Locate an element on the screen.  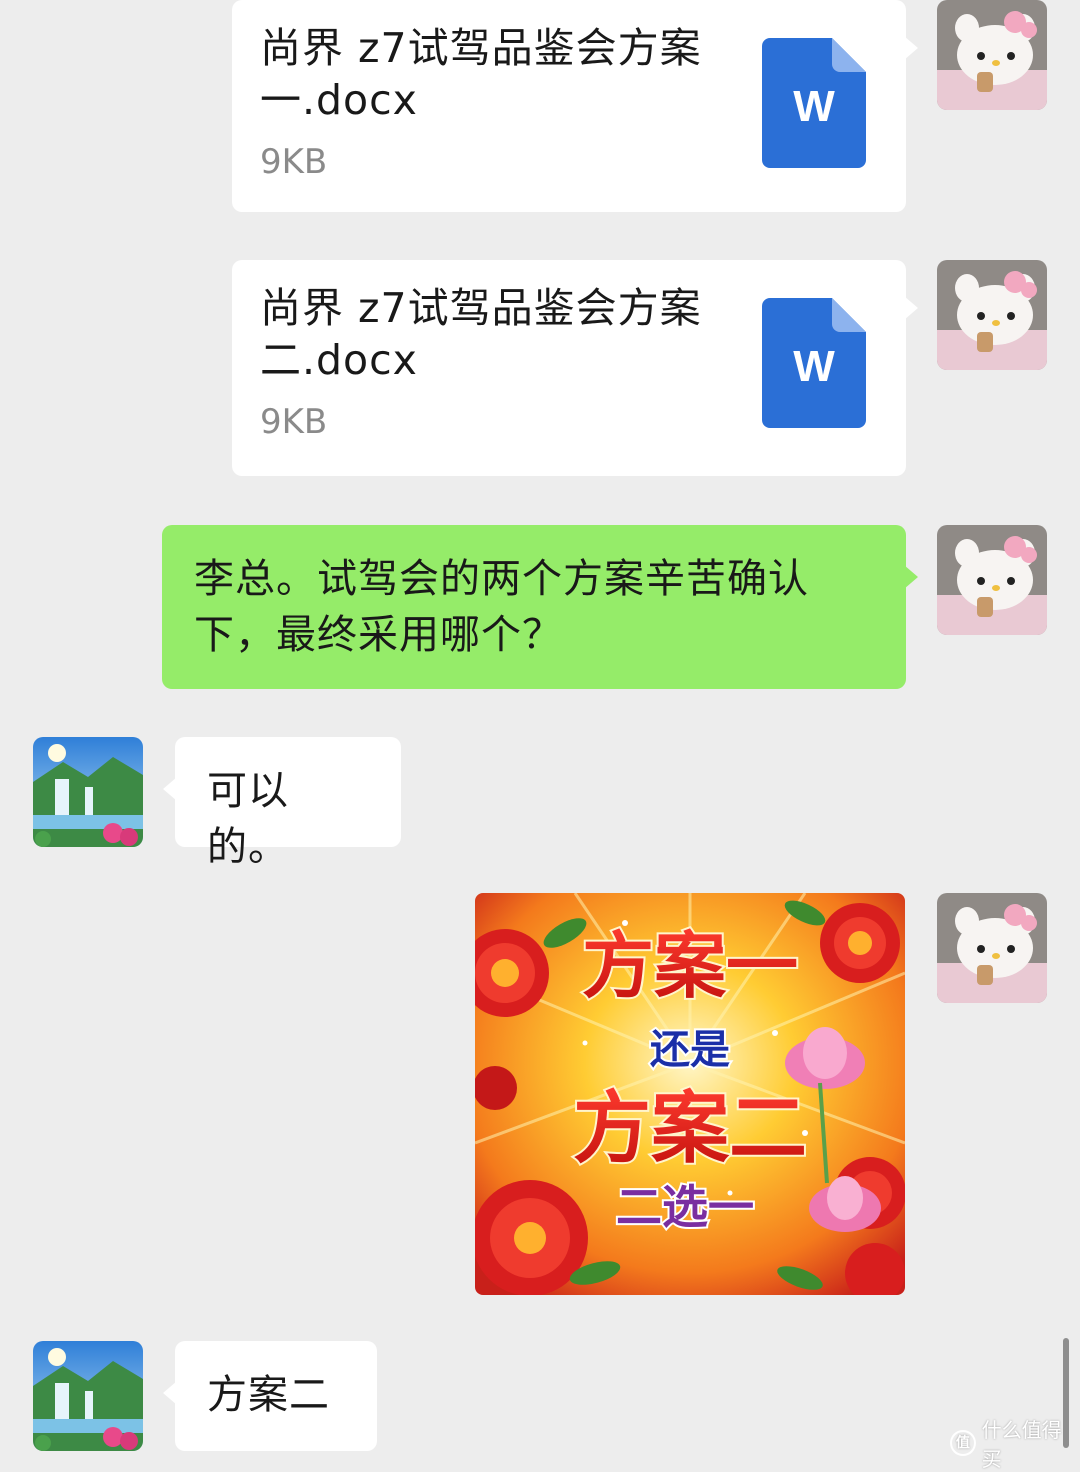
text-message: 可以的。 is located at coordinates (282, 803).